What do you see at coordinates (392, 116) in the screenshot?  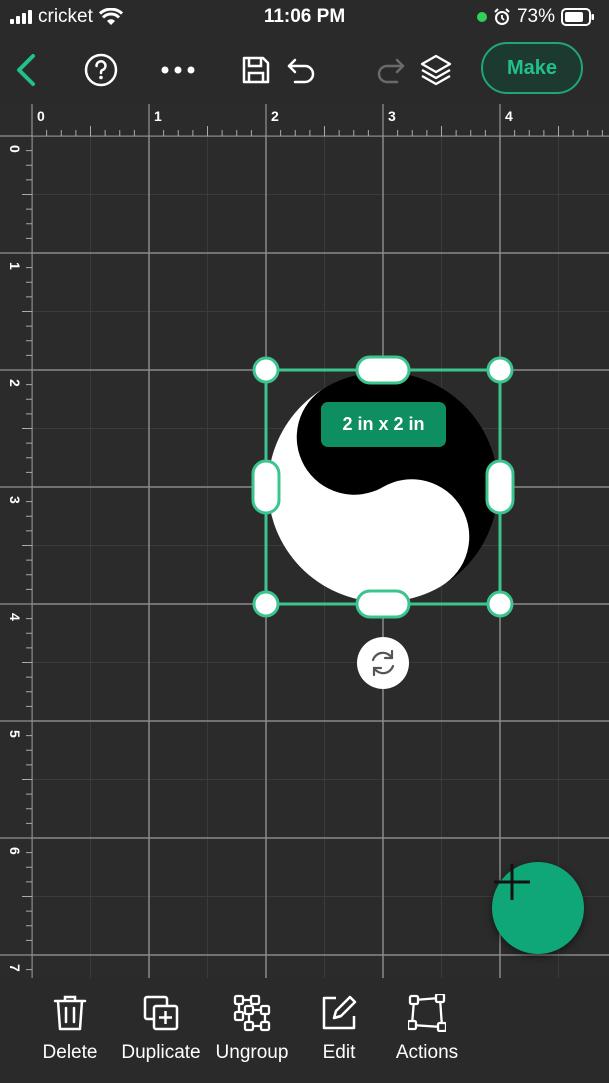 I see `ruler-top-label: 3` at bounding box center [392, 116].